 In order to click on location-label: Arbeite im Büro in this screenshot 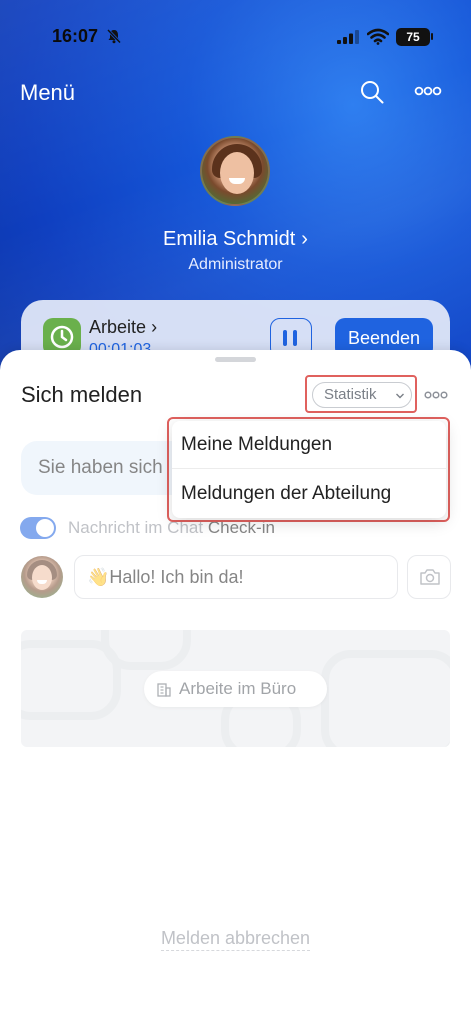, I will do `click(235, 689)`.